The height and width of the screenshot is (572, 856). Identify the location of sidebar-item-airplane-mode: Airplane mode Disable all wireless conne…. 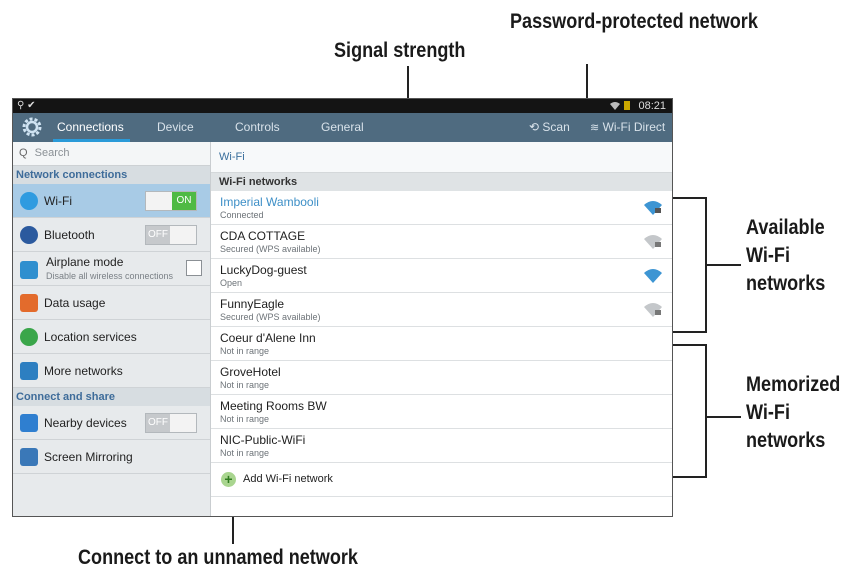
(111, 269).